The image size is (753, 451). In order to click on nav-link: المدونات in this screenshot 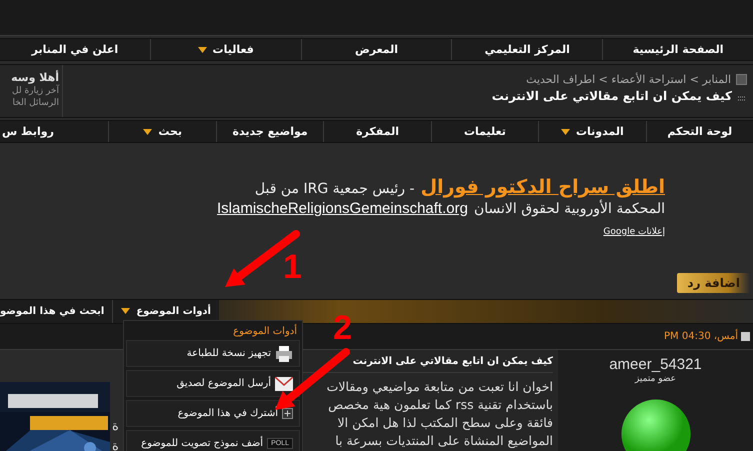, I will do `click(592, 131)`.